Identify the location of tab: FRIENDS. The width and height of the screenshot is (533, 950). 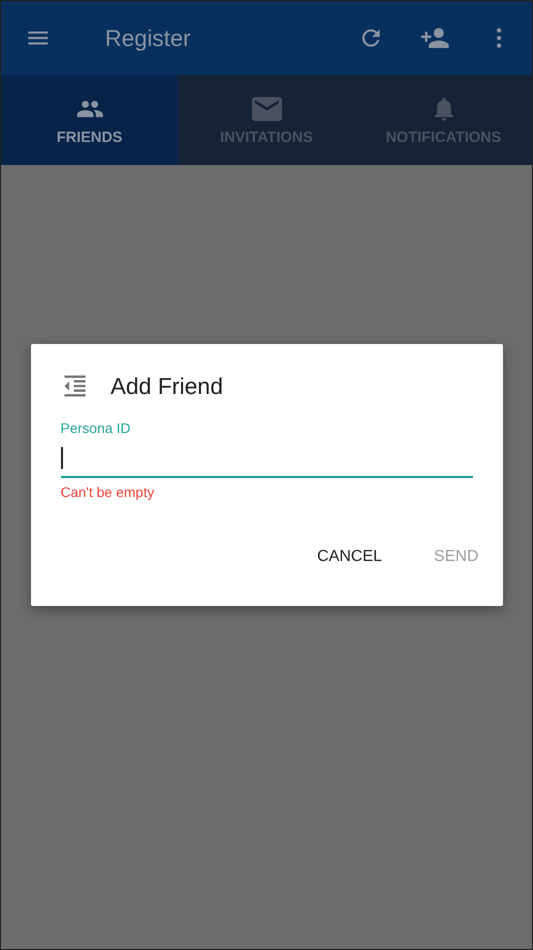
(89, 120).